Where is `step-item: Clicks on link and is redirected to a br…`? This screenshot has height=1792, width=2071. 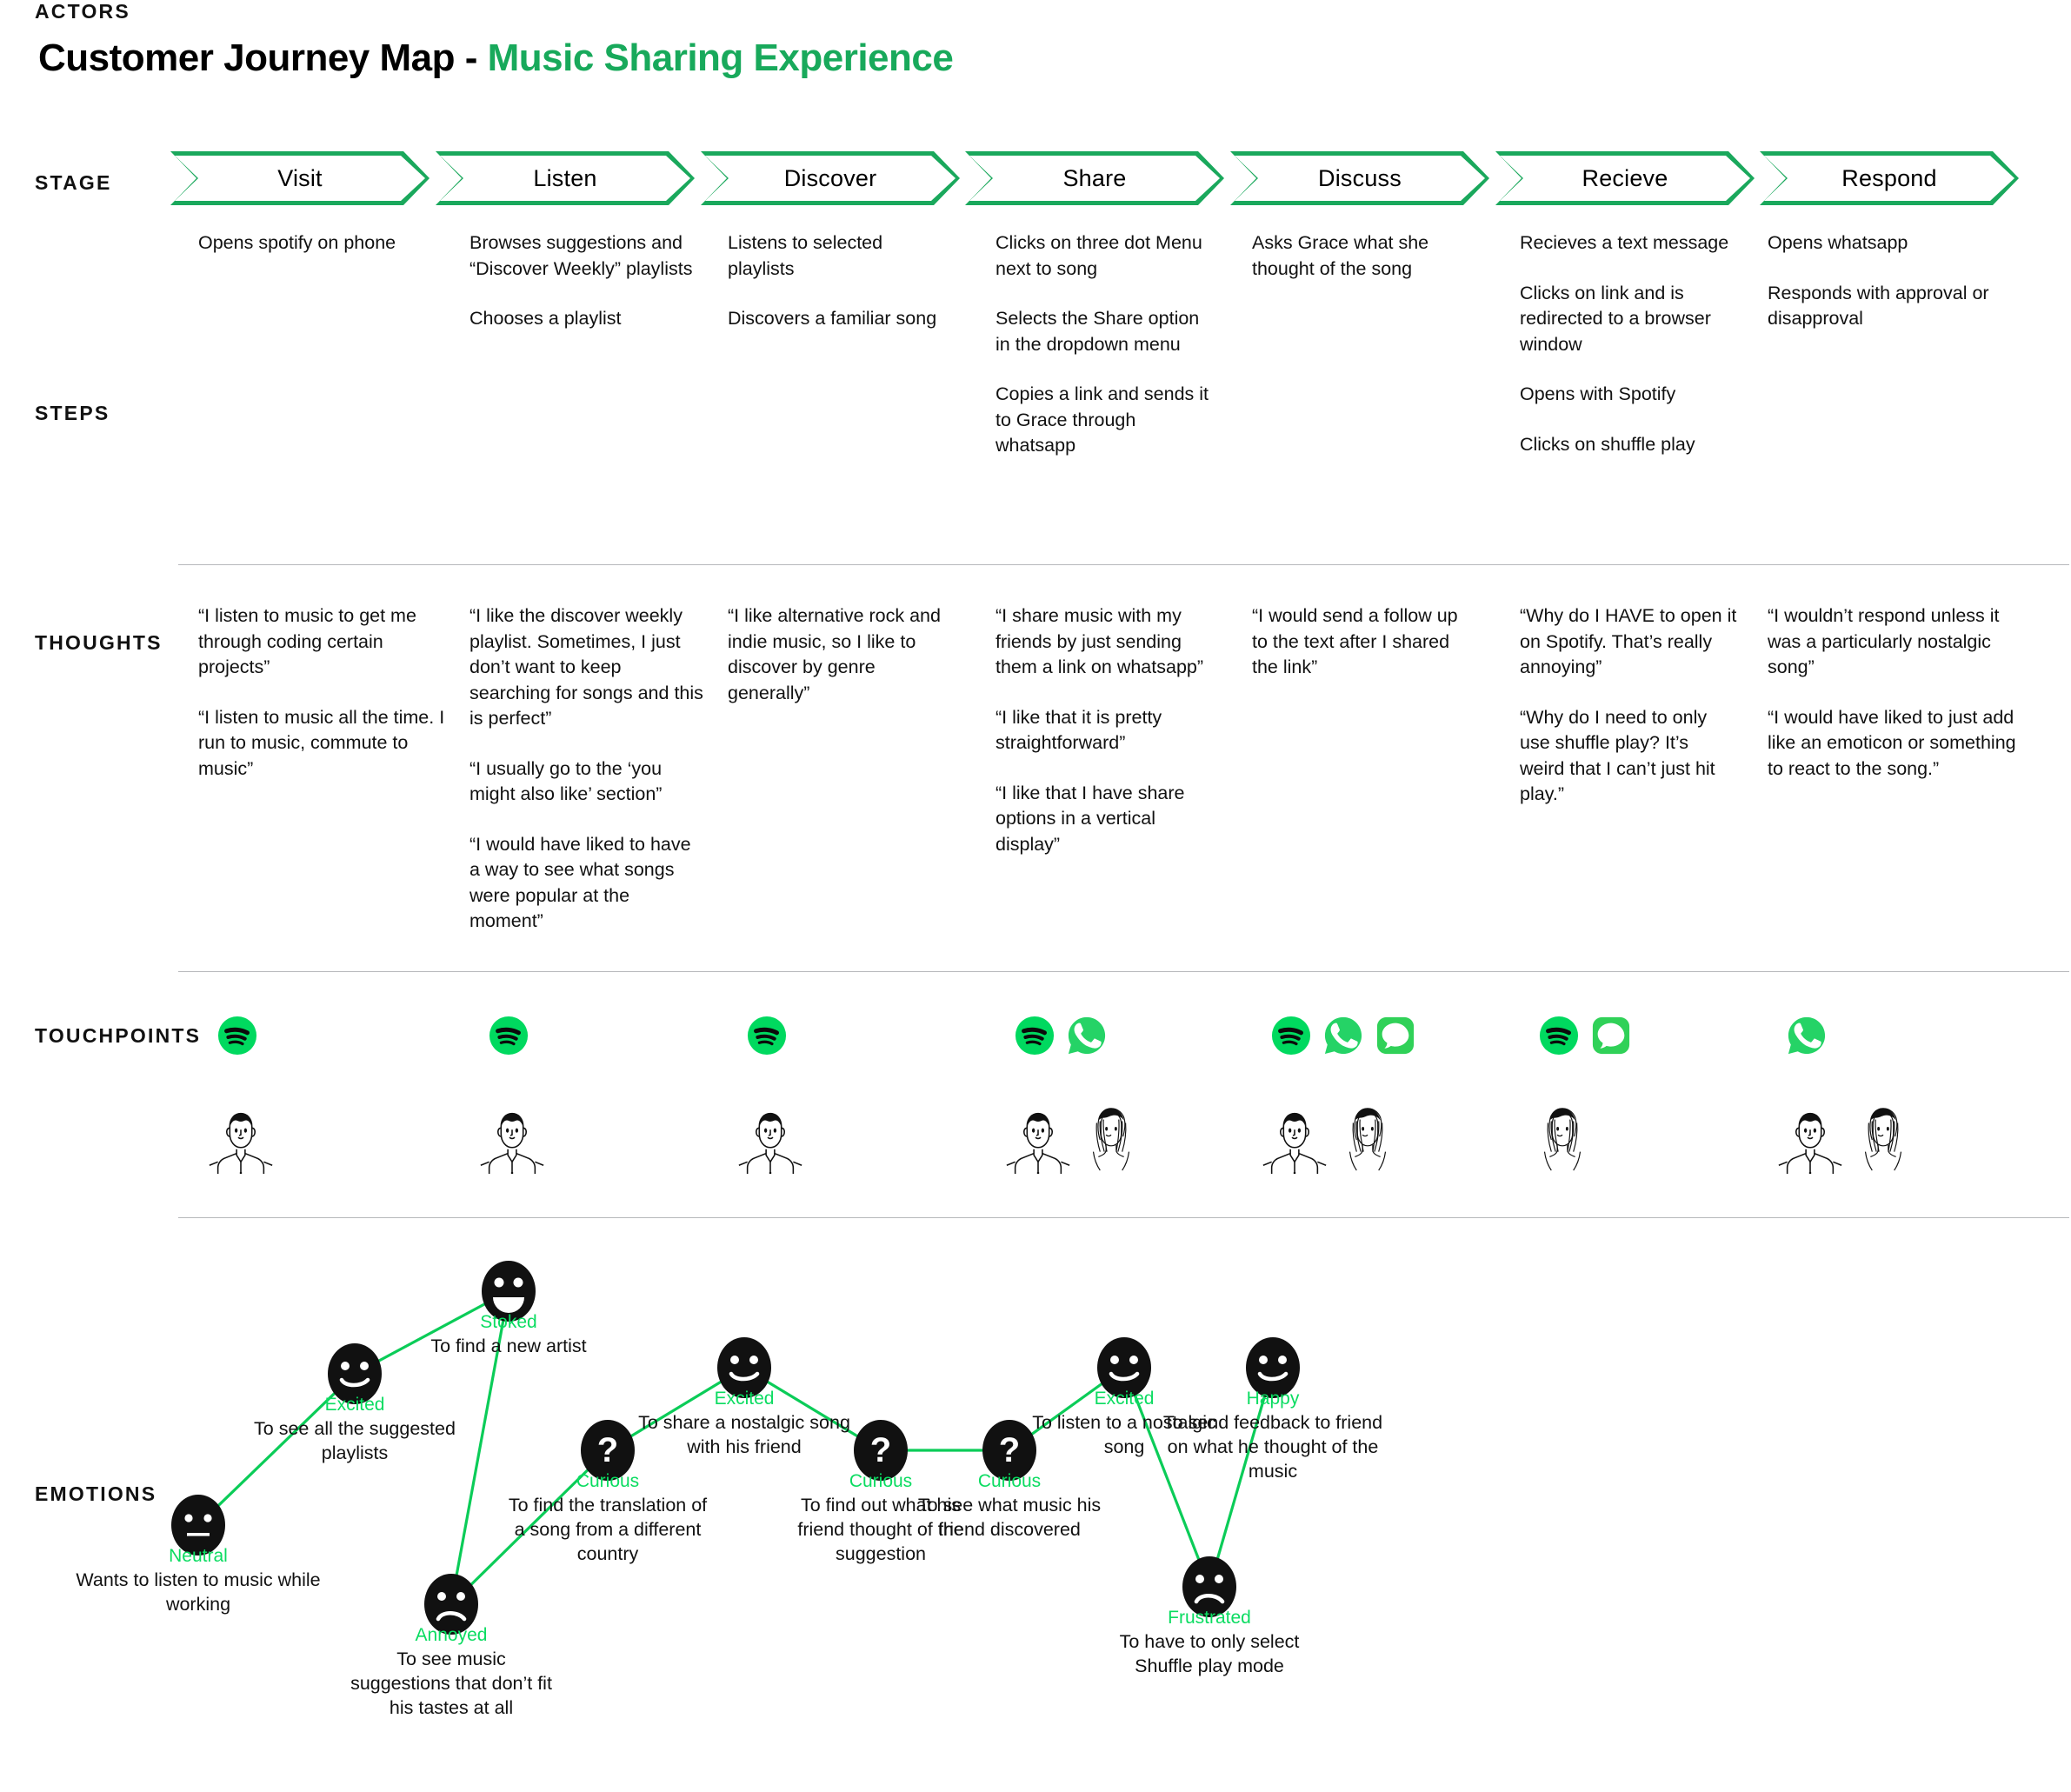
step-item: Clicks on link and is redirected to a br… is located at coordinates (1615, 318).